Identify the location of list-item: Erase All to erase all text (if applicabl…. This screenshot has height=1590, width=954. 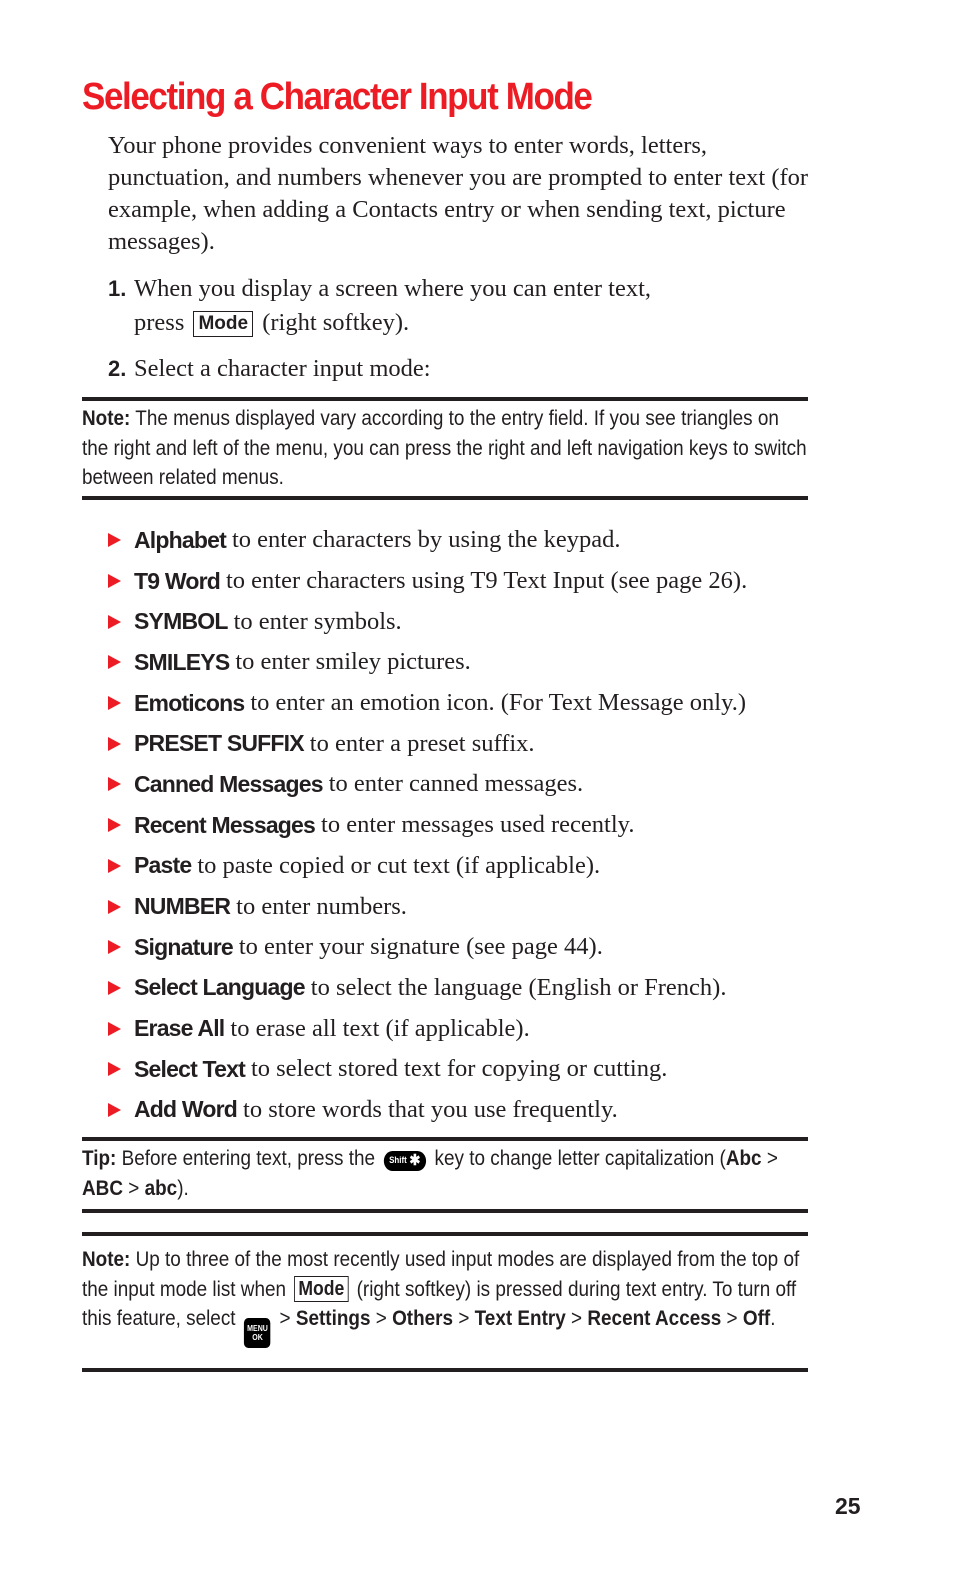
(468, 1028).